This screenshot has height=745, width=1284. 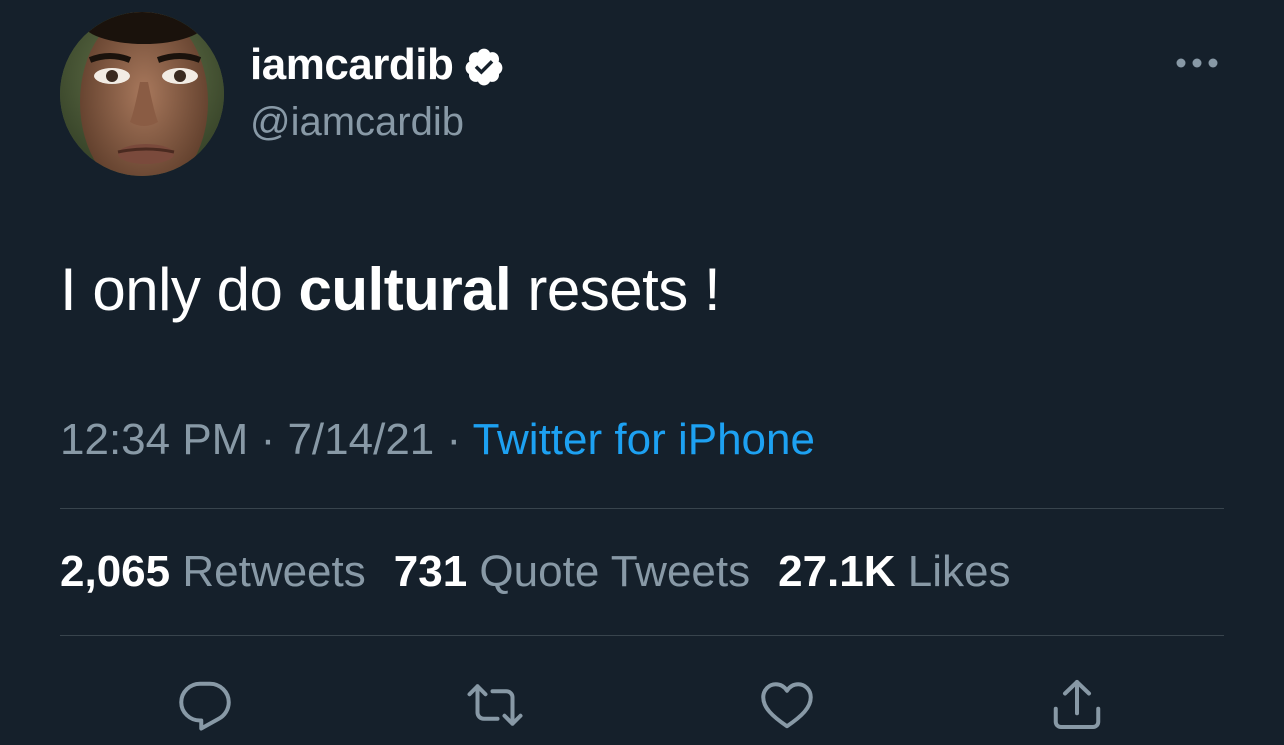 I want to click on heart-icon, so click(x=787, y=705).